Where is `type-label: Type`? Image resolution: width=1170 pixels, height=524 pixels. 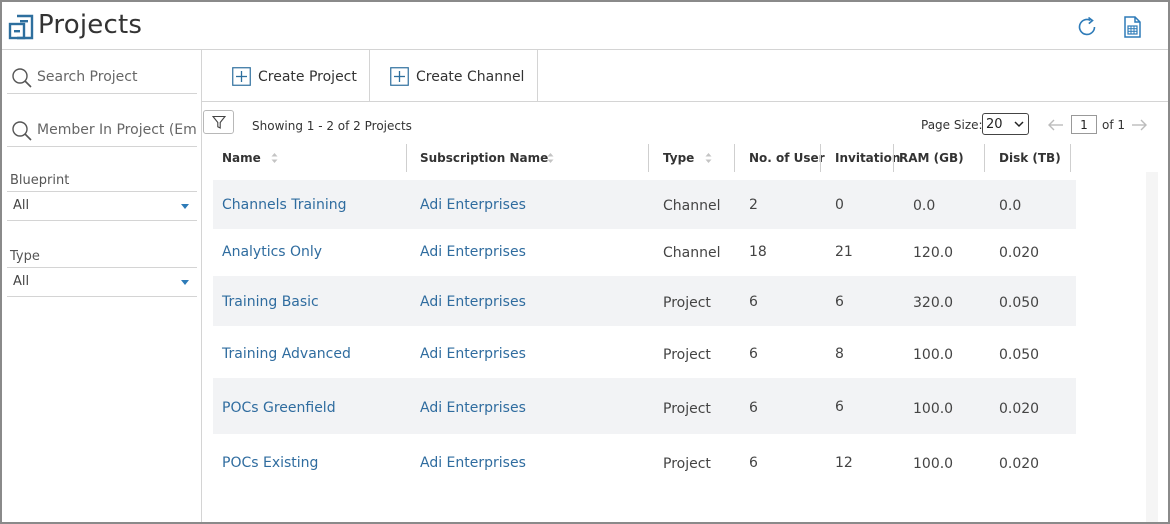 type-label: Type is located at coordinates (25, 256).